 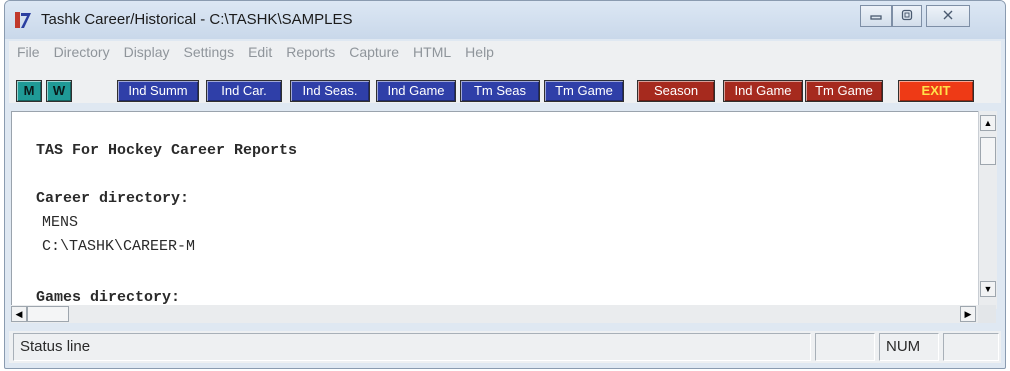 I want to click on womens-button: W, so click(x=59, y=91).